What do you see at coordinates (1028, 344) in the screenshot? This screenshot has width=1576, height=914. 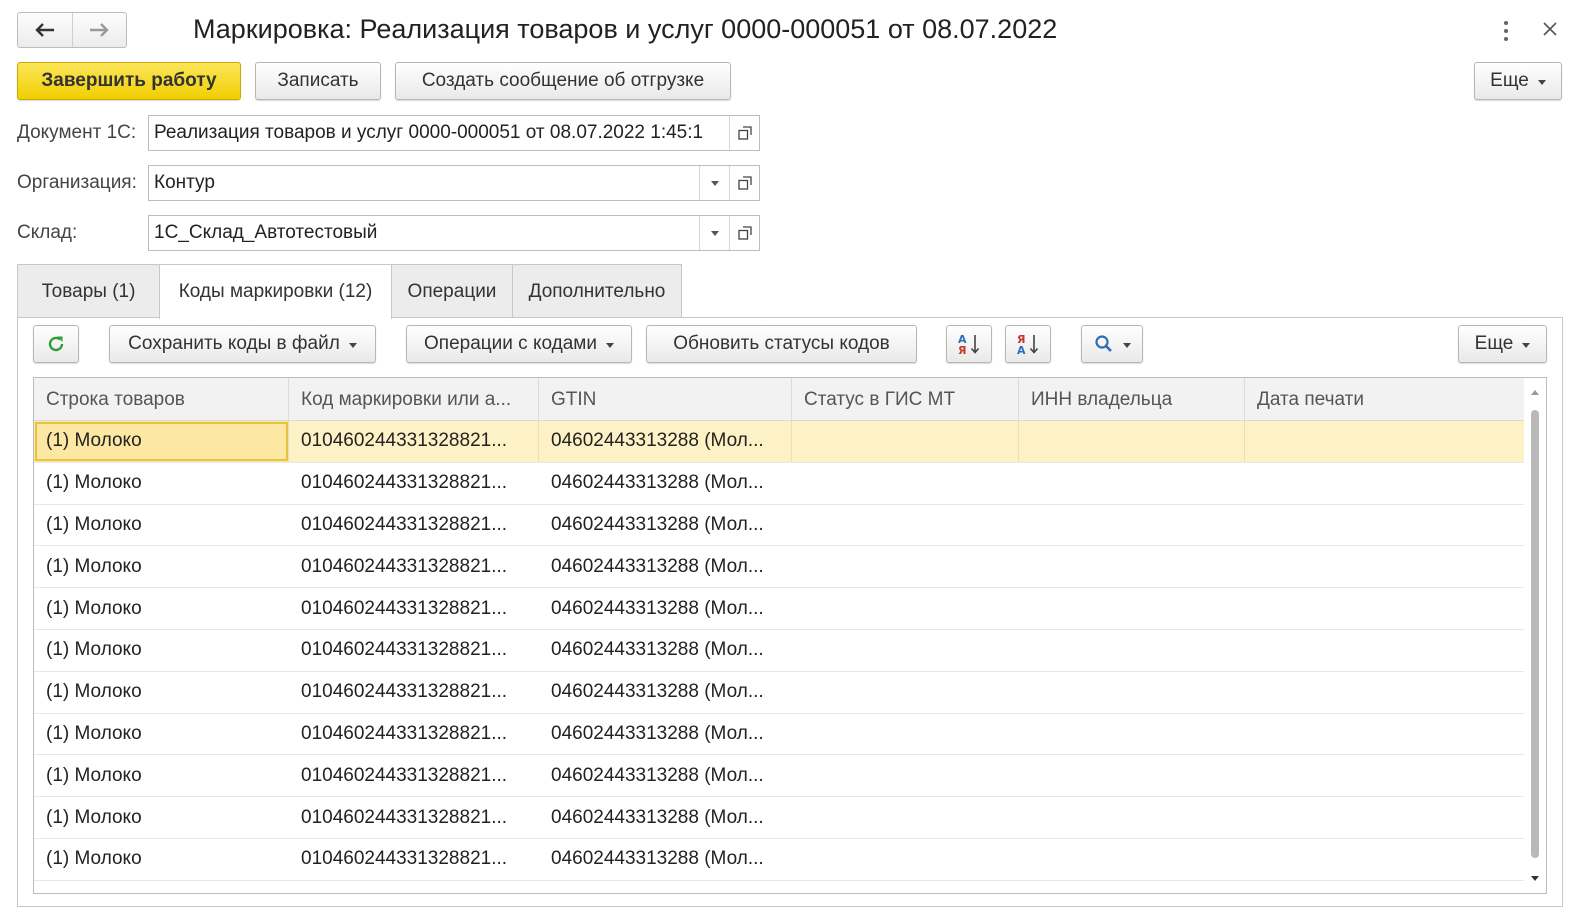 I see `sort-descending-button: Я А` at bounding box center [1028, 344].